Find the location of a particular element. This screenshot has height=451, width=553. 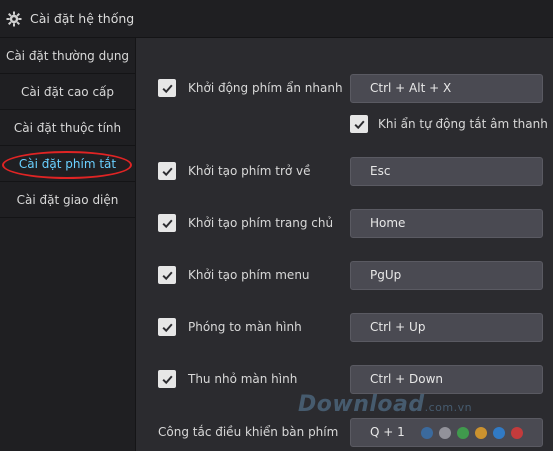

highlight-circle is located at coordinates (67, 165).